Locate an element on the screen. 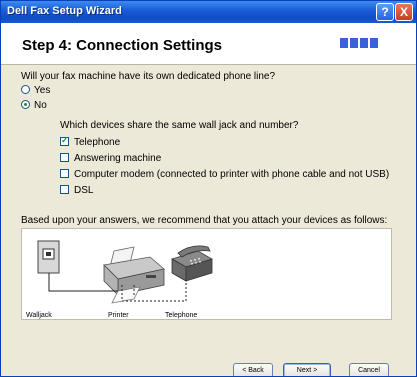 The image size is (417, 377). title-bar: Dell Fax Setup Wizard ? X is located at coordinates (208, 12).